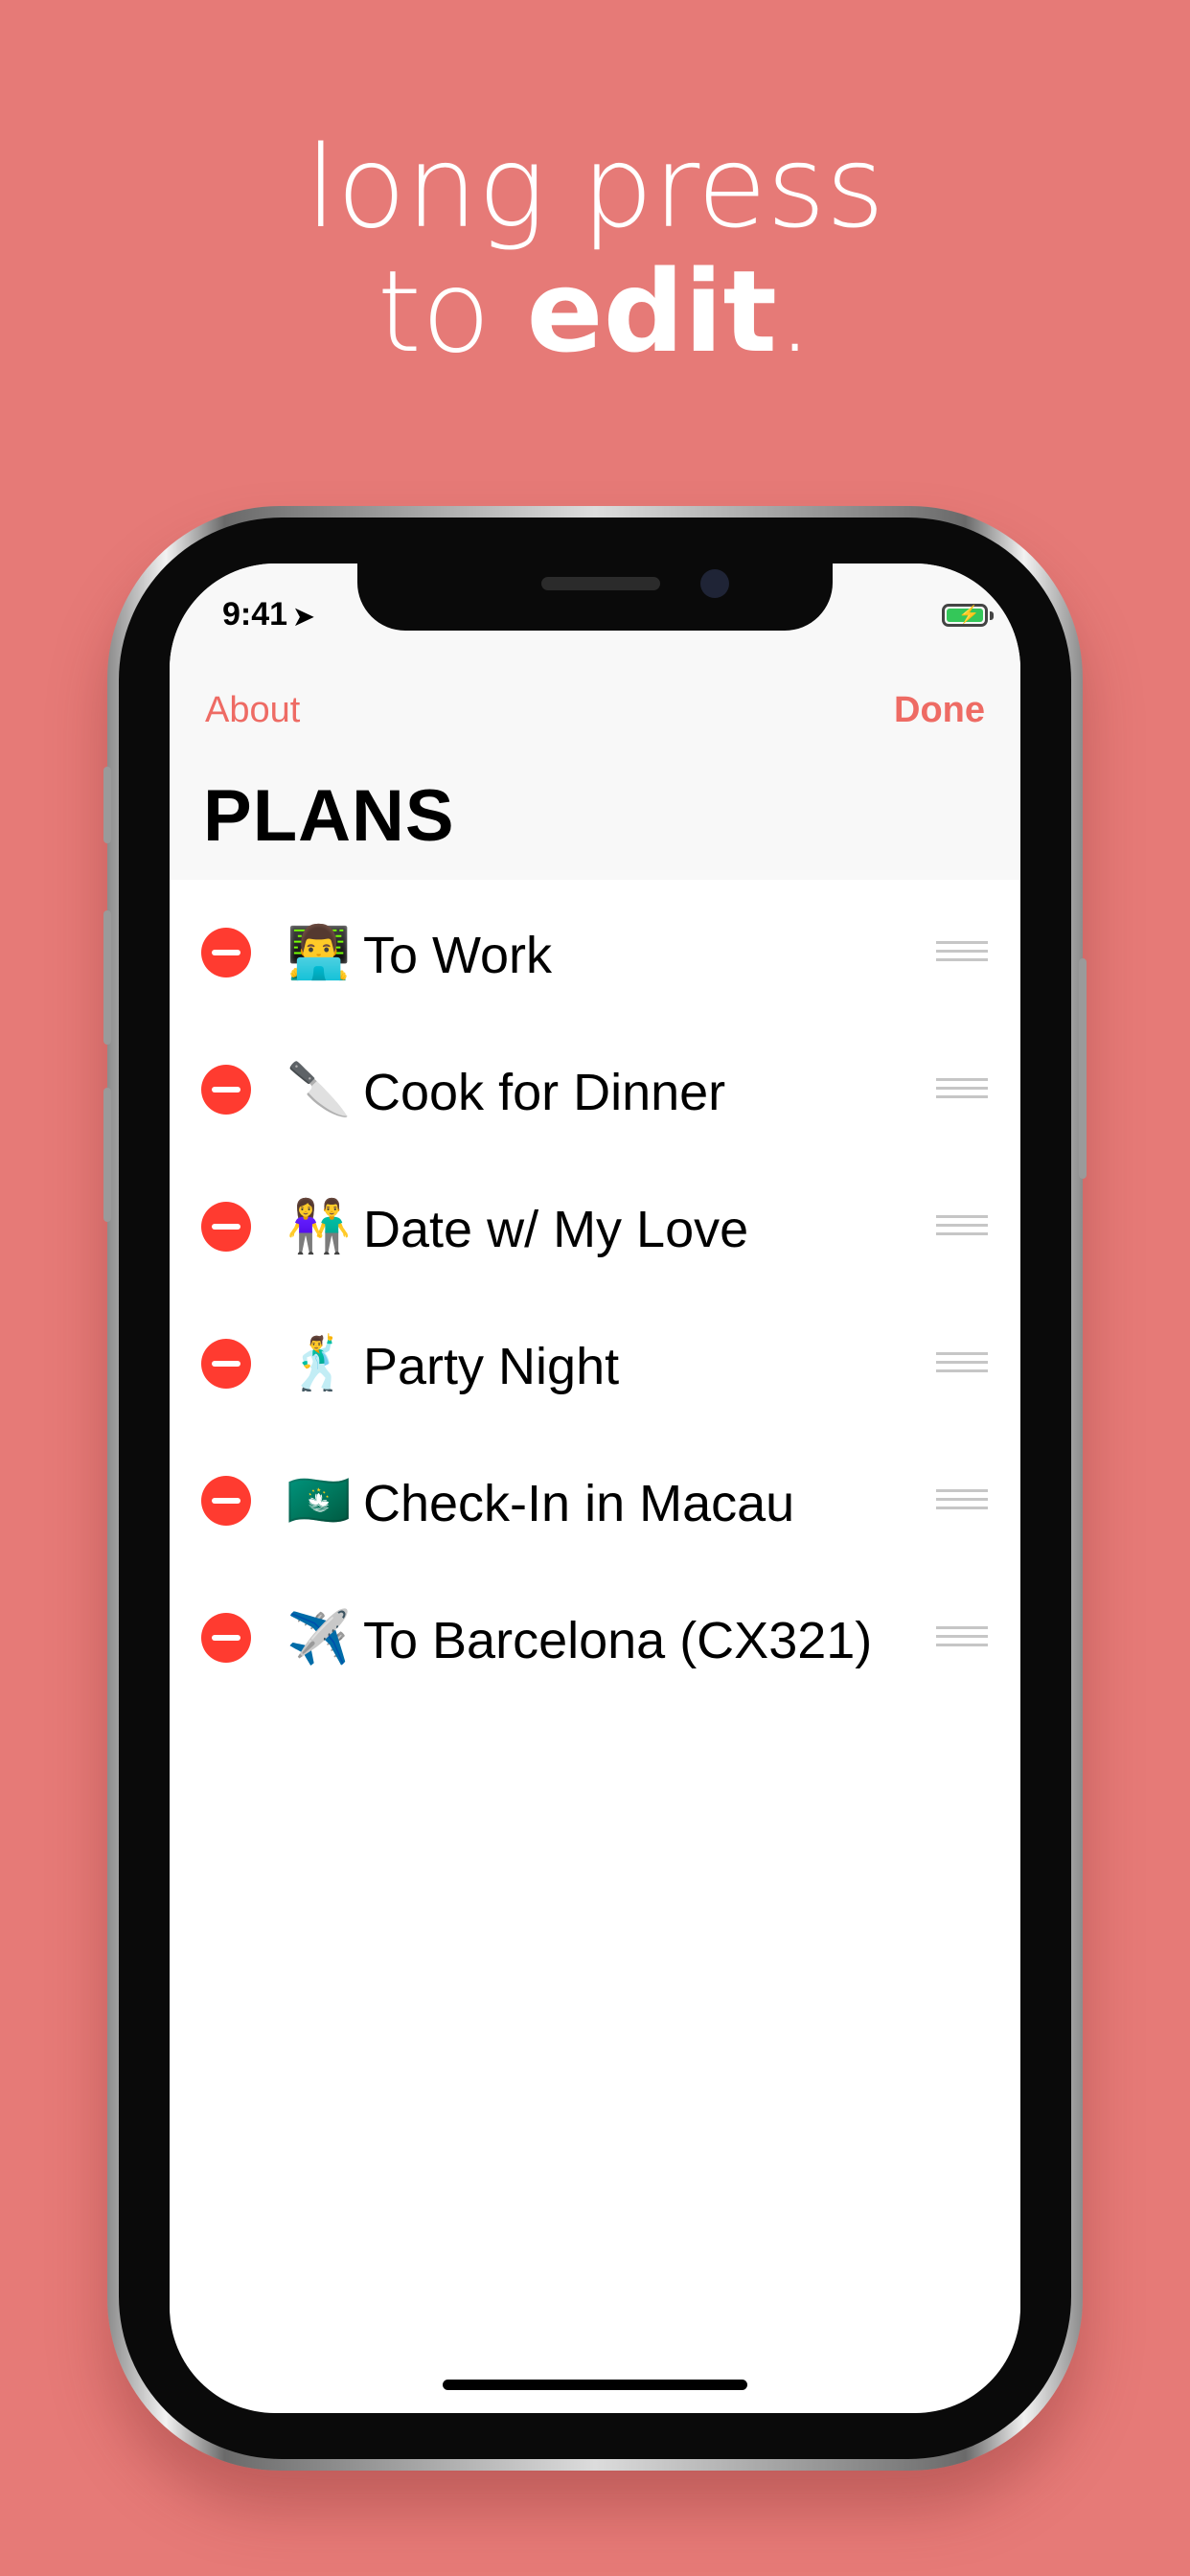  Describe the element at coordinates (595, 597) in the screenshot. I see `notch` at that location.